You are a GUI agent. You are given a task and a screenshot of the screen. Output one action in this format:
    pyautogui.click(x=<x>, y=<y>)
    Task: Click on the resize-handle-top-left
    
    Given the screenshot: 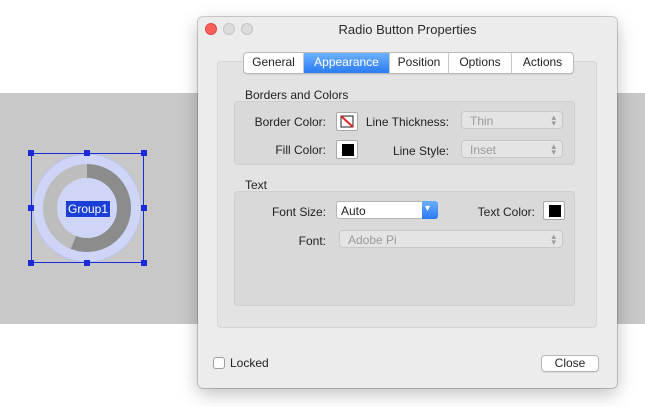 What is the action you would take?
    pyautogui.click(x=31, y=153)
    